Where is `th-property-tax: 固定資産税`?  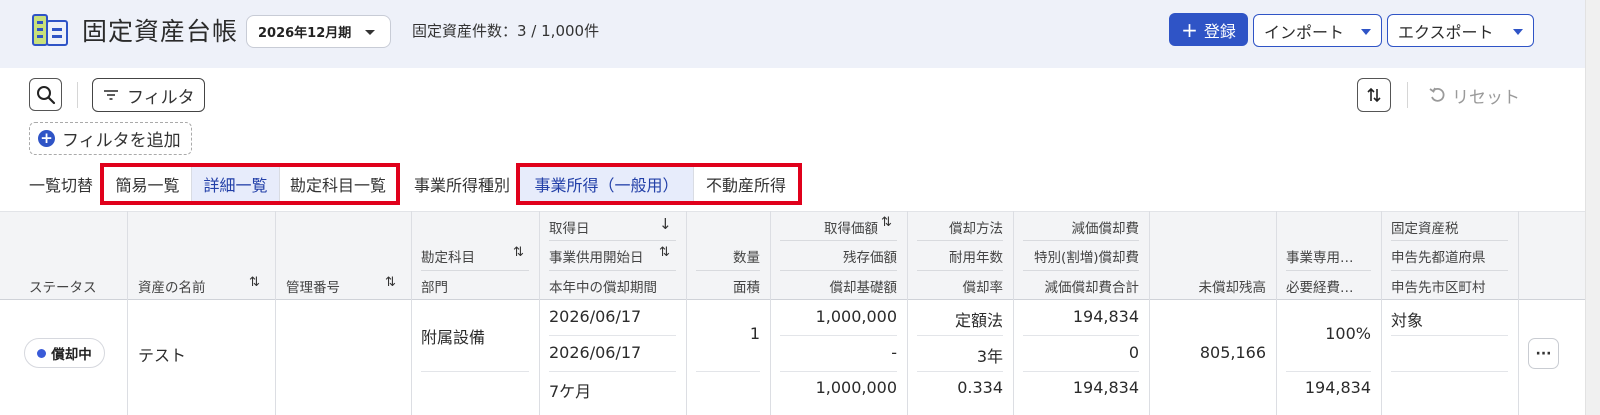 th-property-tax: 固定資産税 is located at coordinates (1425, 229).